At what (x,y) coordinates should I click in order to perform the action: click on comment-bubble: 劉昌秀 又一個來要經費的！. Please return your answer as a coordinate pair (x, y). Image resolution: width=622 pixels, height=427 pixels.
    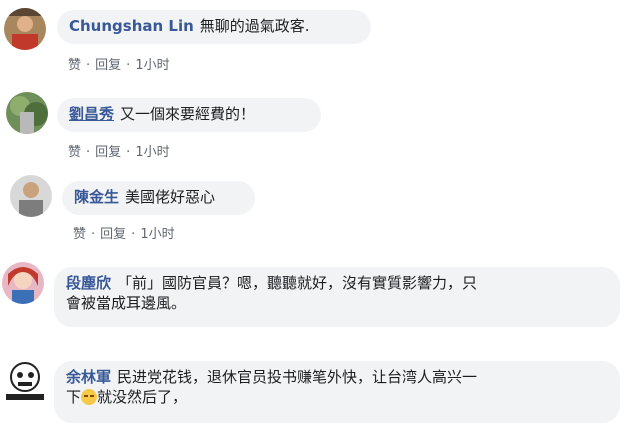
    Looking at the image, I should click on (189, 115).